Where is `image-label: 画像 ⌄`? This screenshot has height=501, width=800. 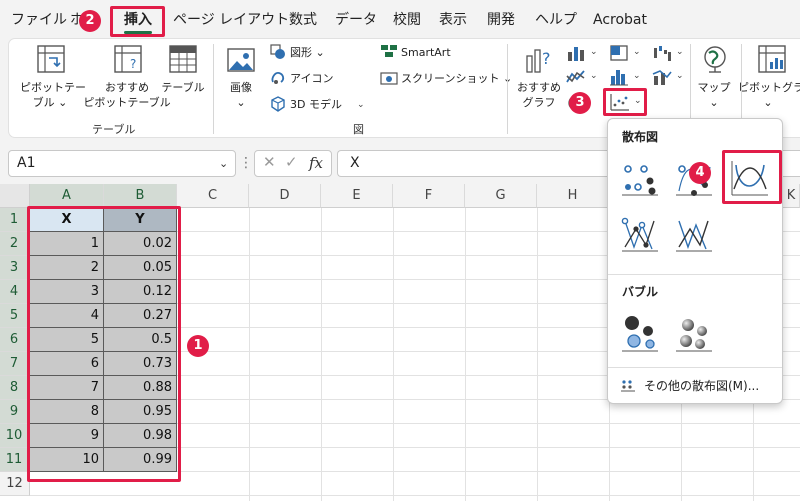
image-label: 画像 ⌄ is located at coordinates (241, 95).